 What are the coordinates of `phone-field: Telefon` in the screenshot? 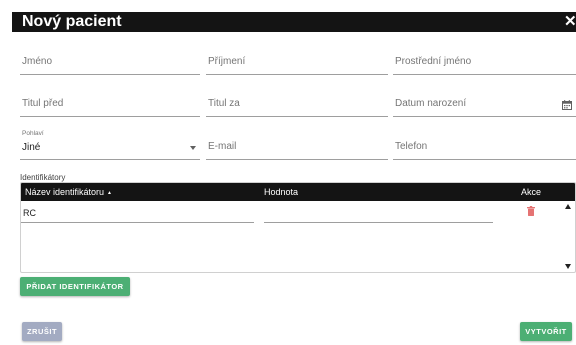 It's located at (484, 145).